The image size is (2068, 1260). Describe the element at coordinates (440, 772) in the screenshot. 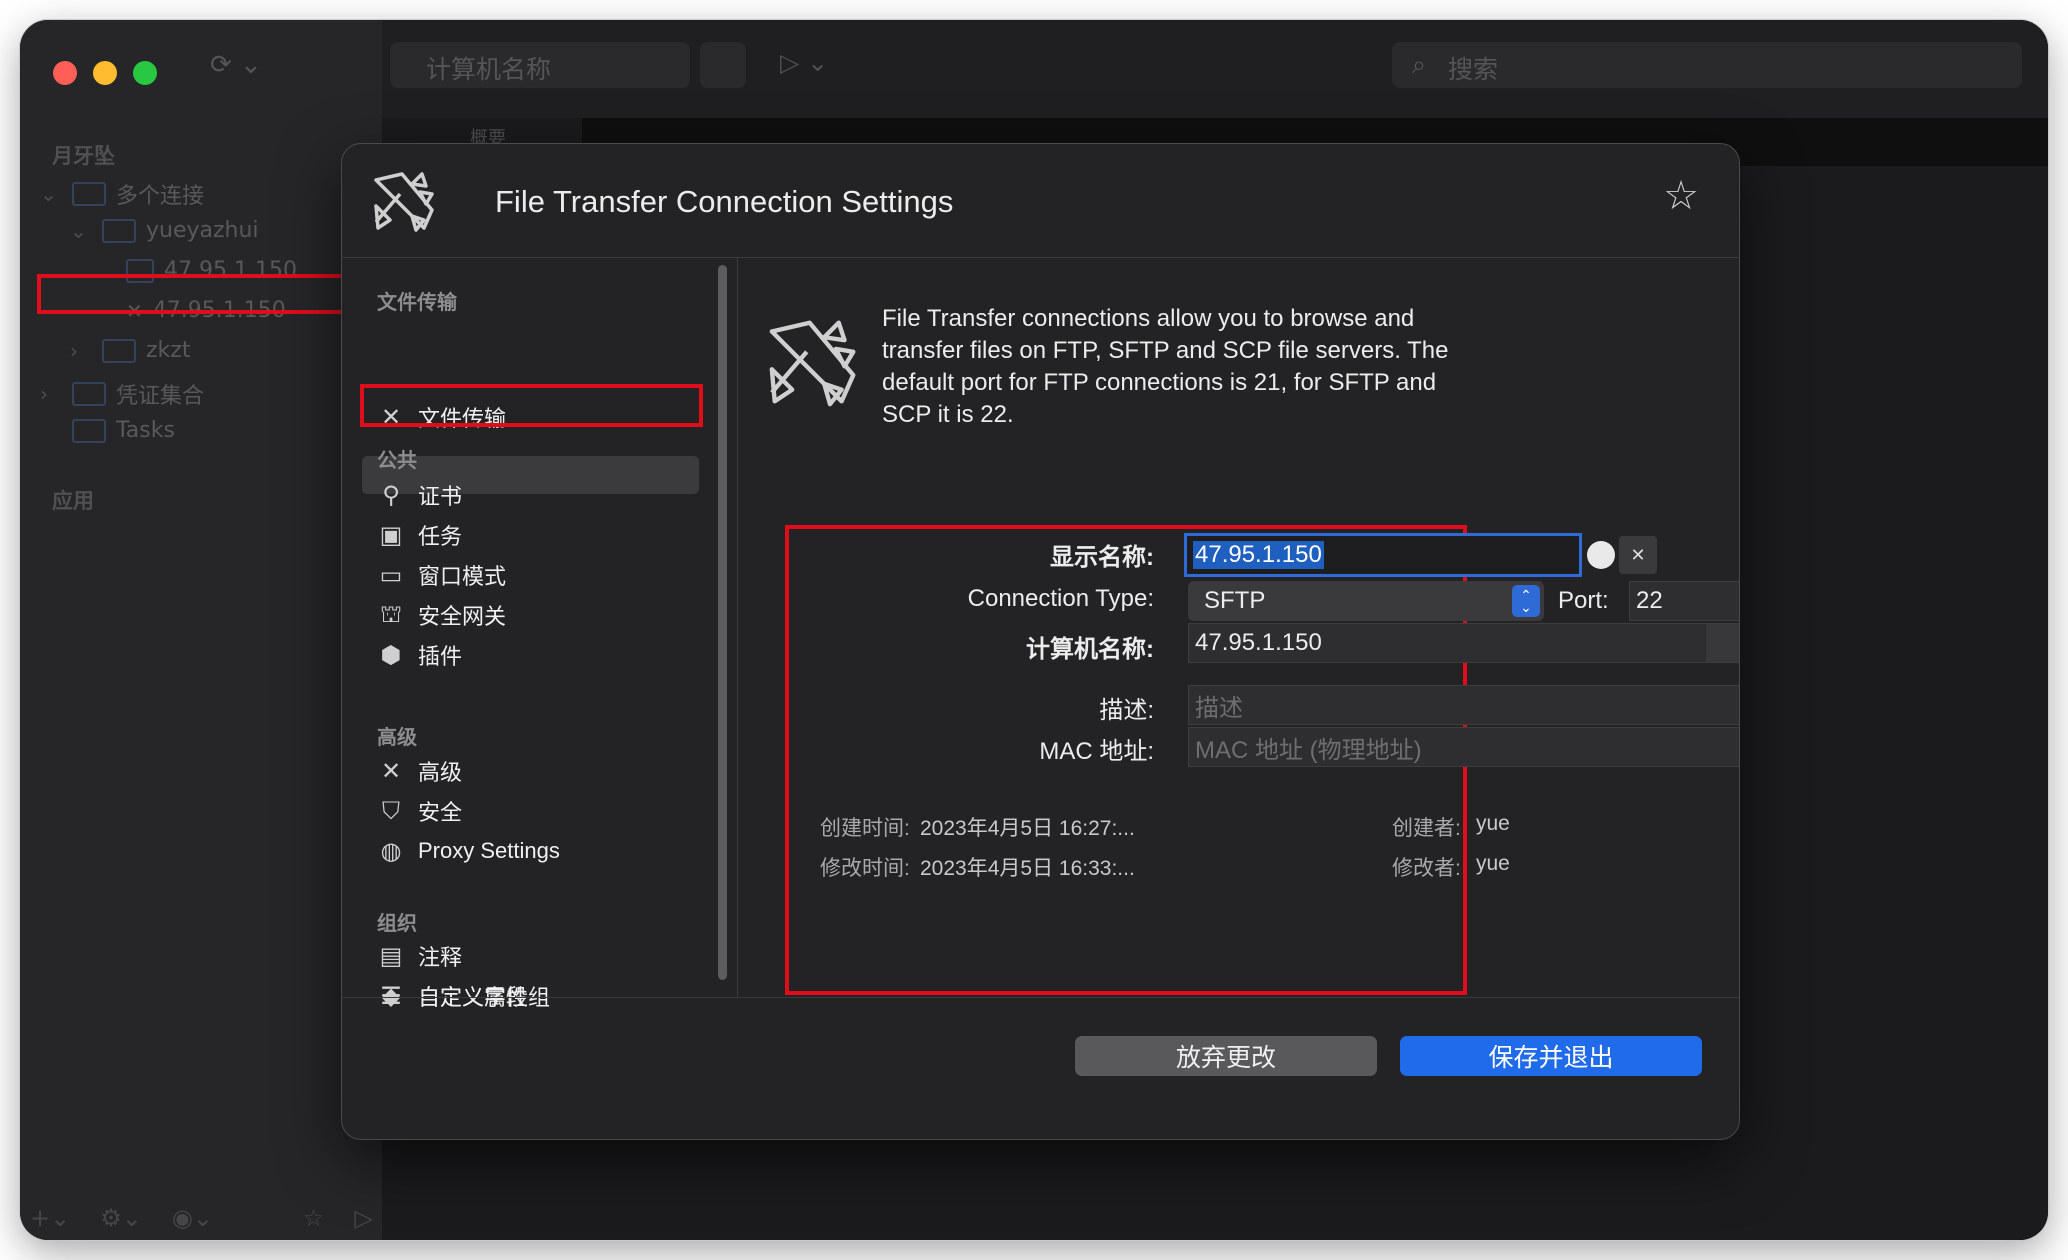

I see `nav-item-label: 高级` at that location.